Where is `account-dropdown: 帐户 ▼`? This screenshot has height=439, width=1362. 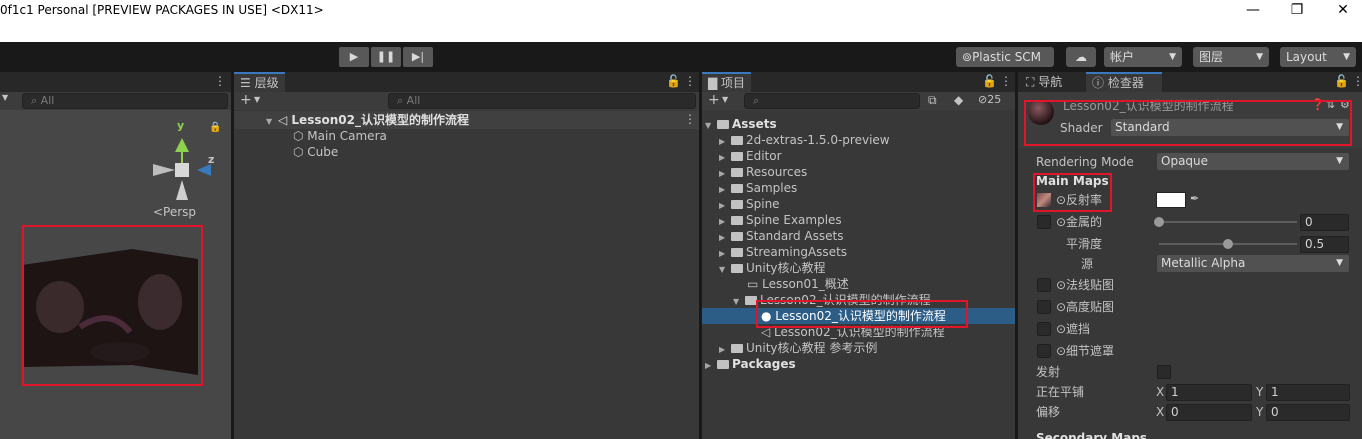
account-dropdown: 帐户 ▼ is located at coordinates (1143, 57).